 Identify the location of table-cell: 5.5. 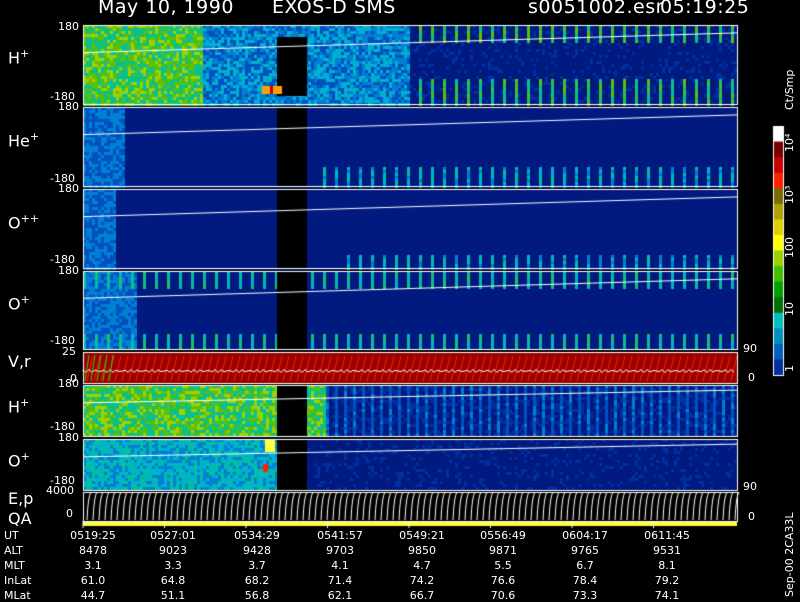
(503, 565).